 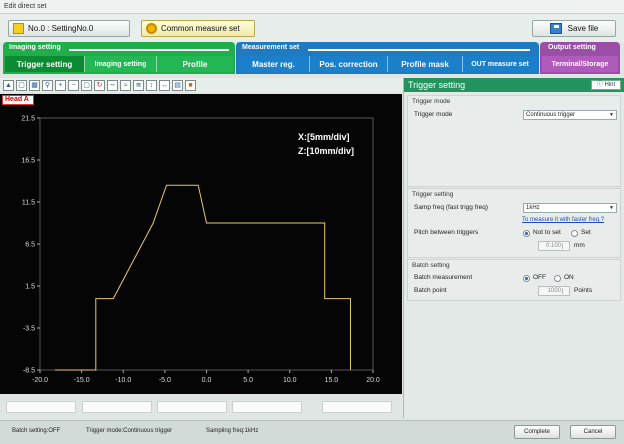 I want to click on pitch-label: Pitch between triggers, so click(x=446, y=232).